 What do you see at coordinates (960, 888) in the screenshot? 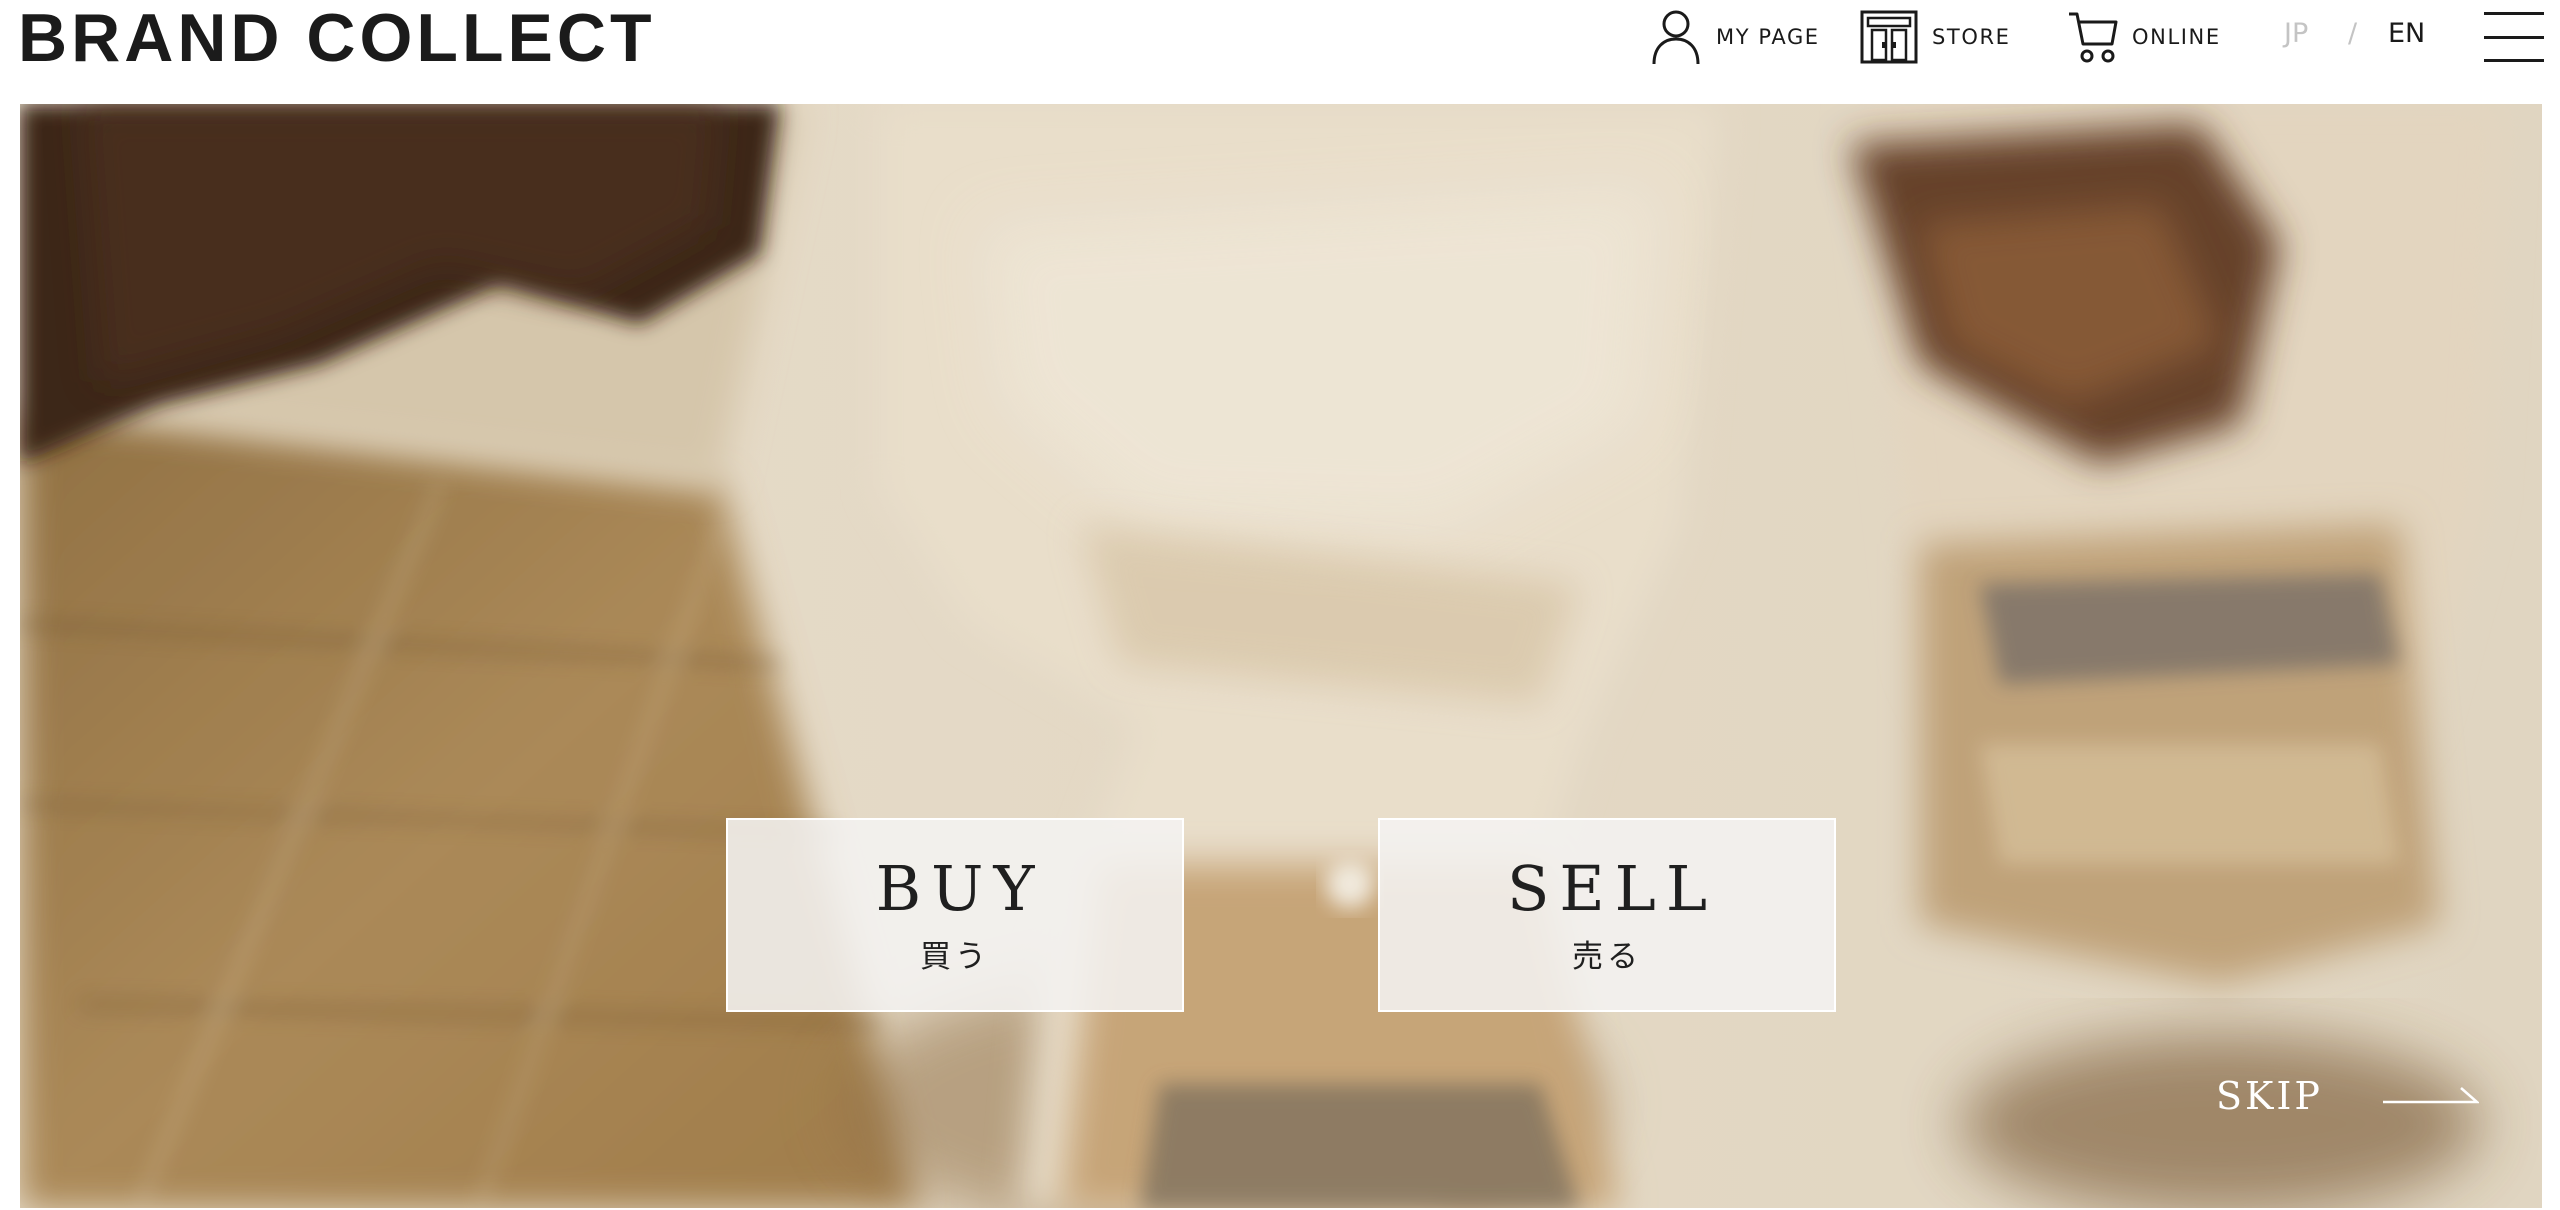
I see `buy-button-label: BUY` at bounding box center [960, 888].